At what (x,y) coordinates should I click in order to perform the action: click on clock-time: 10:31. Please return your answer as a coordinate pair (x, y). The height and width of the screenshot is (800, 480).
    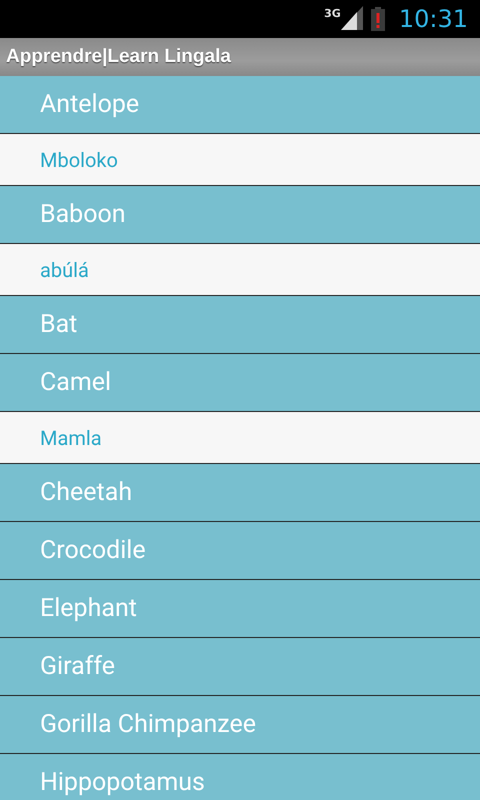
    Looking at the image, I should click on (433, 19).